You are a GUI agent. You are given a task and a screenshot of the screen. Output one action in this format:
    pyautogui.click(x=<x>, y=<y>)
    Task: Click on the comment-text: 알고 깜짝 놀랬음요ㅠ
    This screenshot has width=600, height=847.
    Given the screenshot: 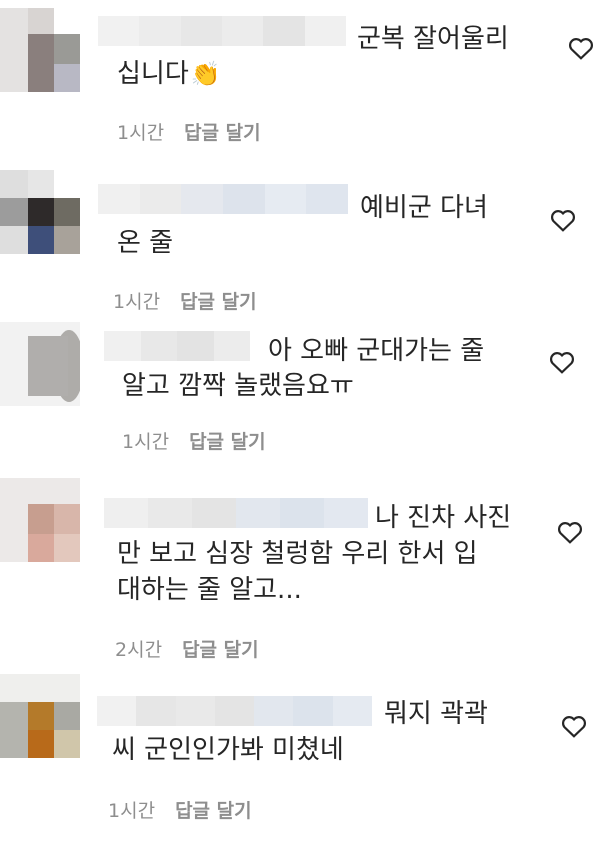 What is the action you would take?
    pyautogui.click(x=238, y=386)
    